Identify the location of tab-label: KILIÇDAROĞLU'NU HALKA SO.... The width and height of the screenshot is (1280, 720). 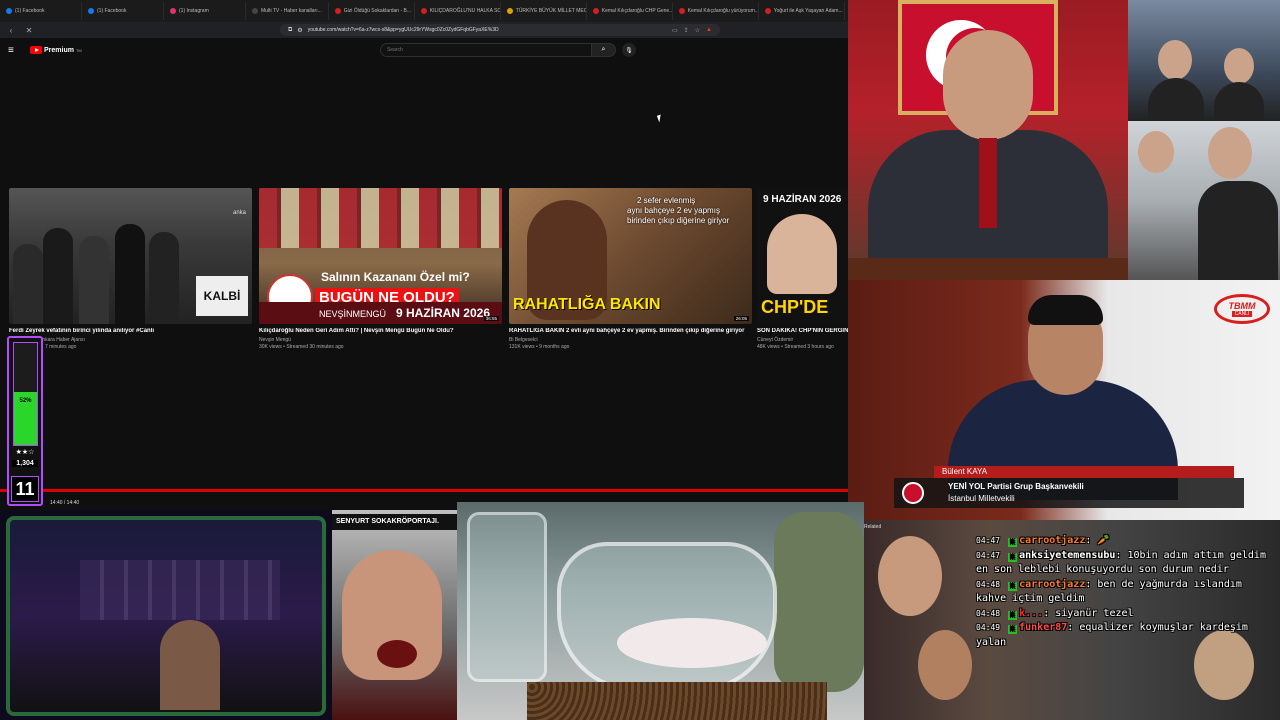
(465, 11).